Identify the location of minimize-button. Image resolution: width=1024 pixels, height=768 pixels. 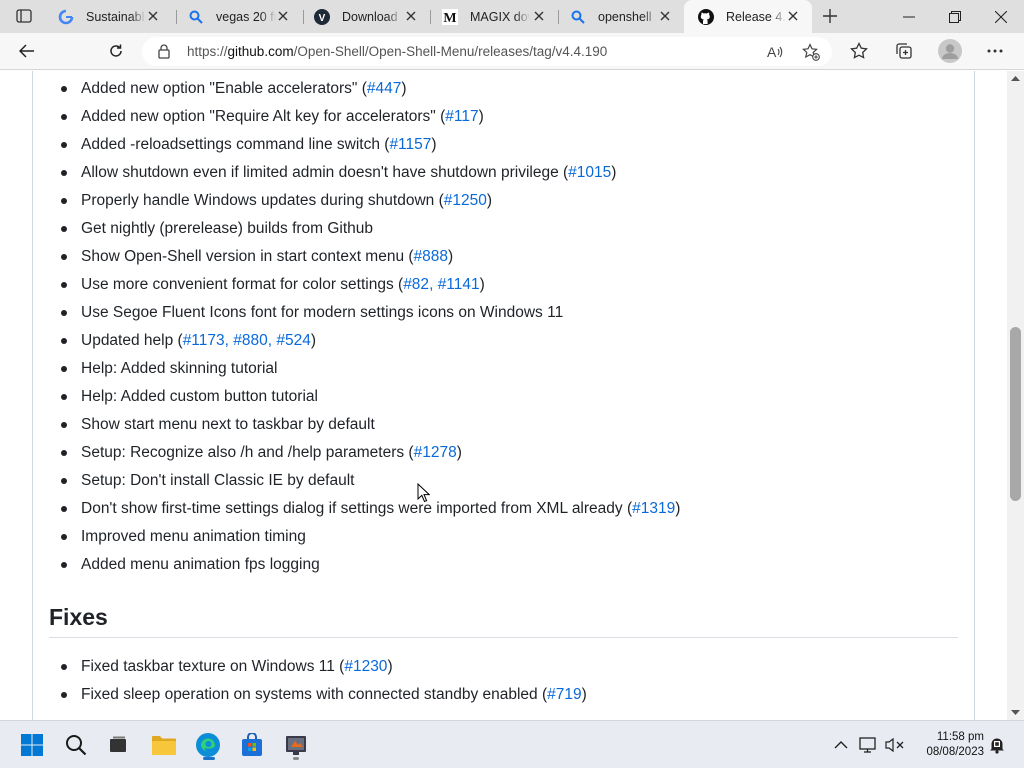
(909, 16).